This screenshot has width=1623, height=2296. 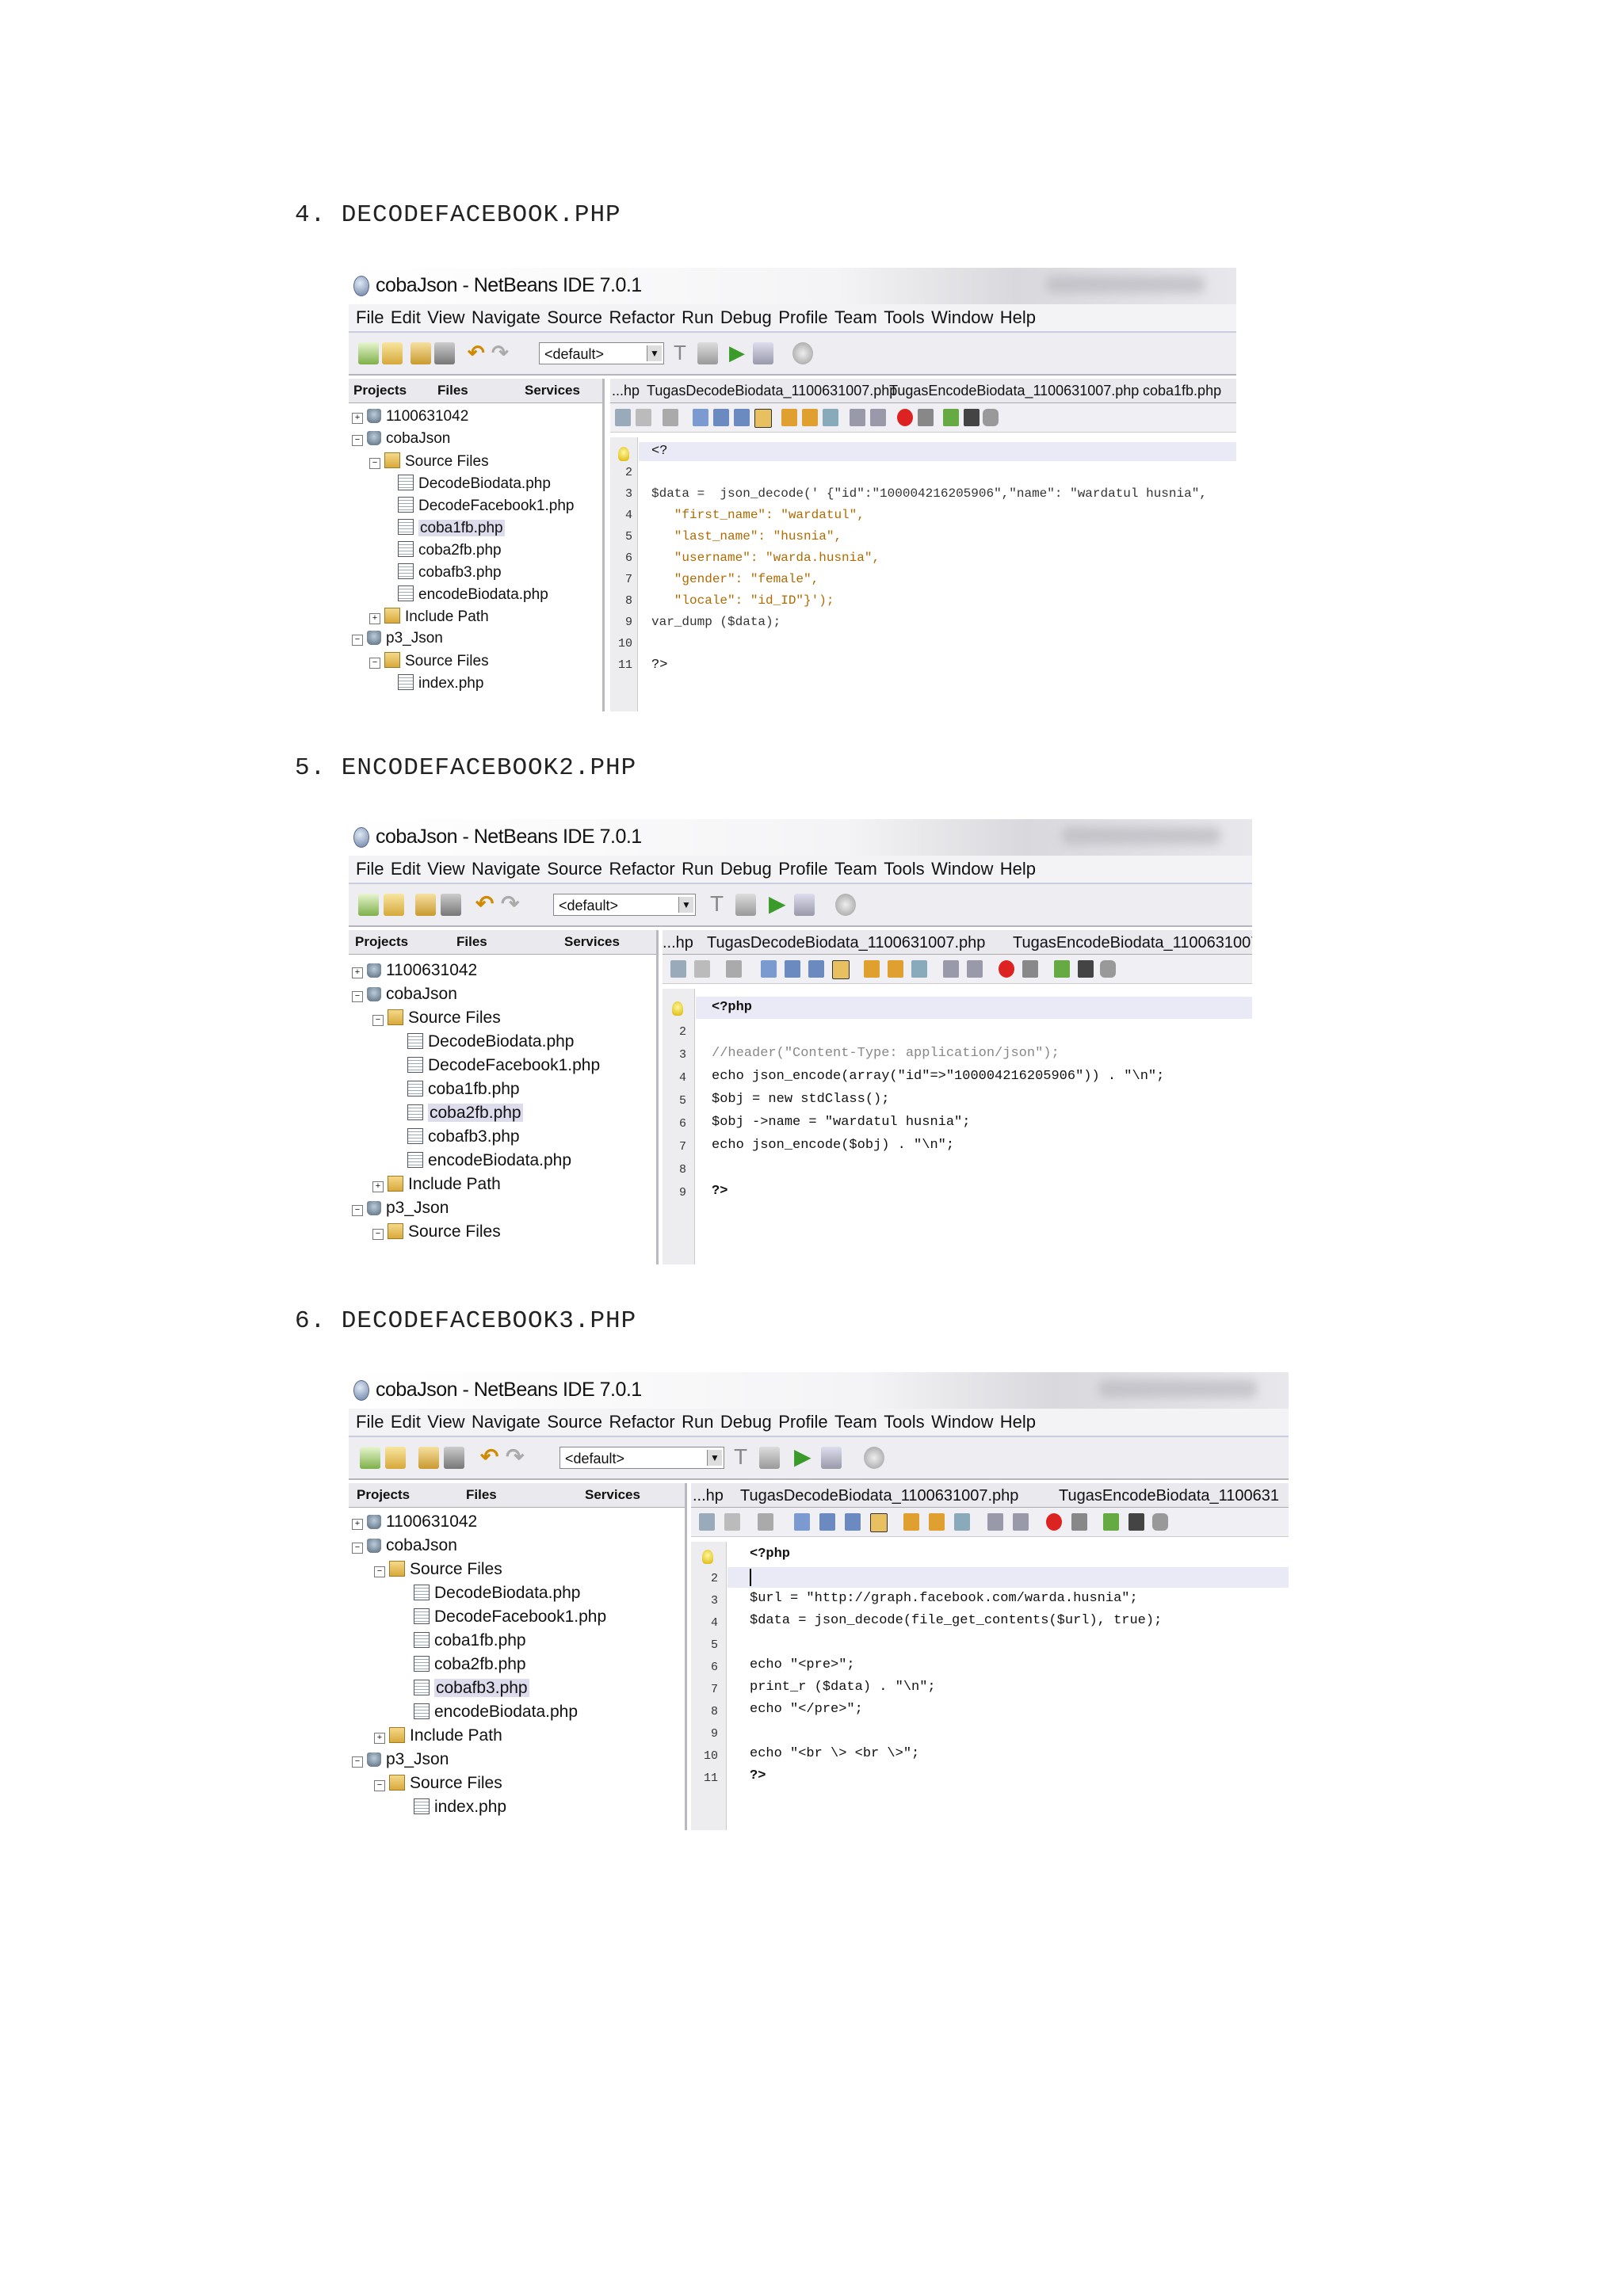 I want to click on code-line: echo "</pre>";, so click(x=806, y=1709).